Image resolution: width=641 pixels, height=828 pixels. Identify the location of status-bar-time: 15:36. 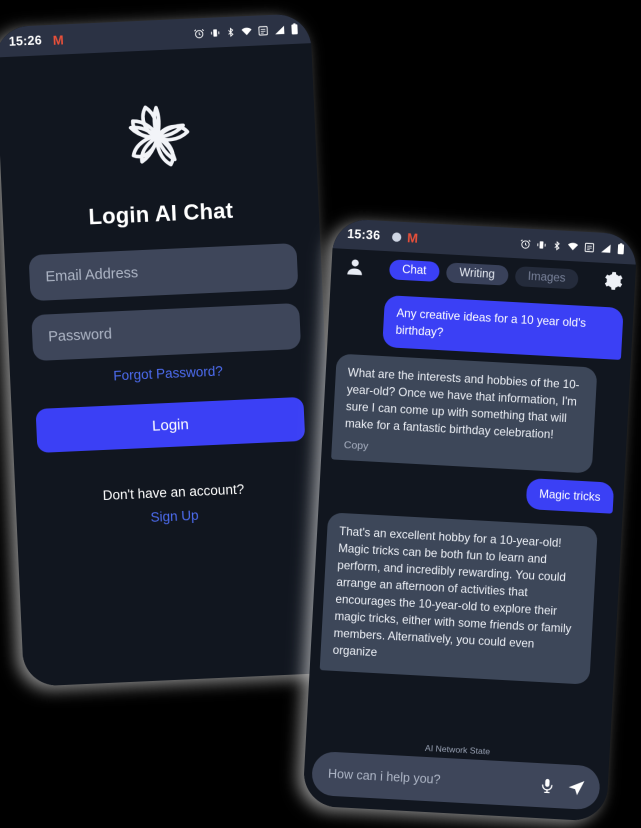
(363, 234).